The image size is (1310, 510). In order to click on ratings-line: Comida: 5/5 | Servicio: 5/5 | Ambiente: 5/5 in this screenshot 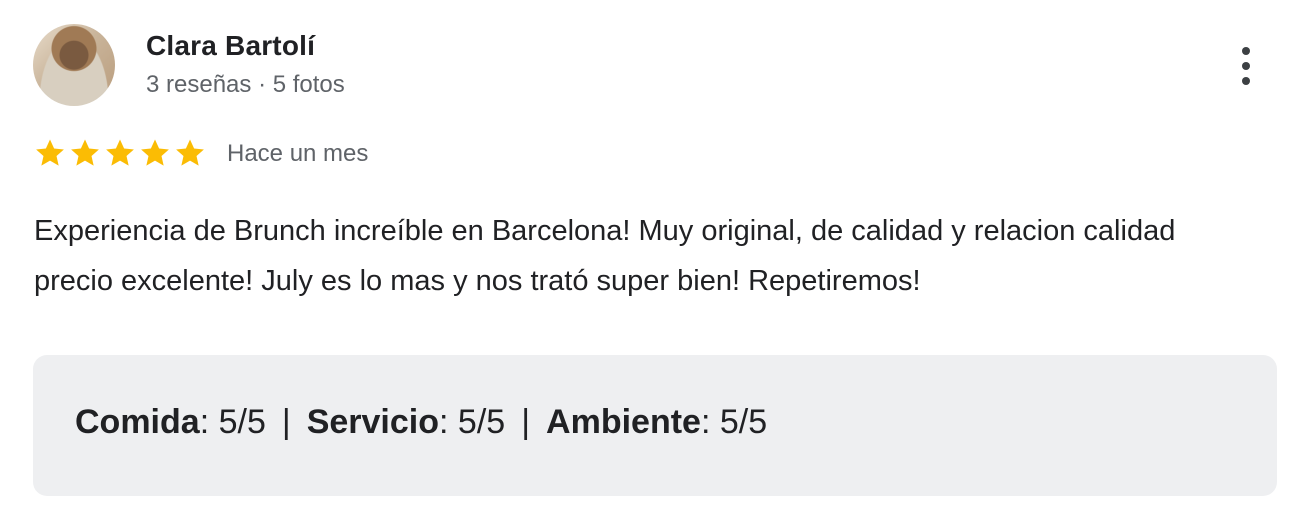, I will do `click(421, 422)`.